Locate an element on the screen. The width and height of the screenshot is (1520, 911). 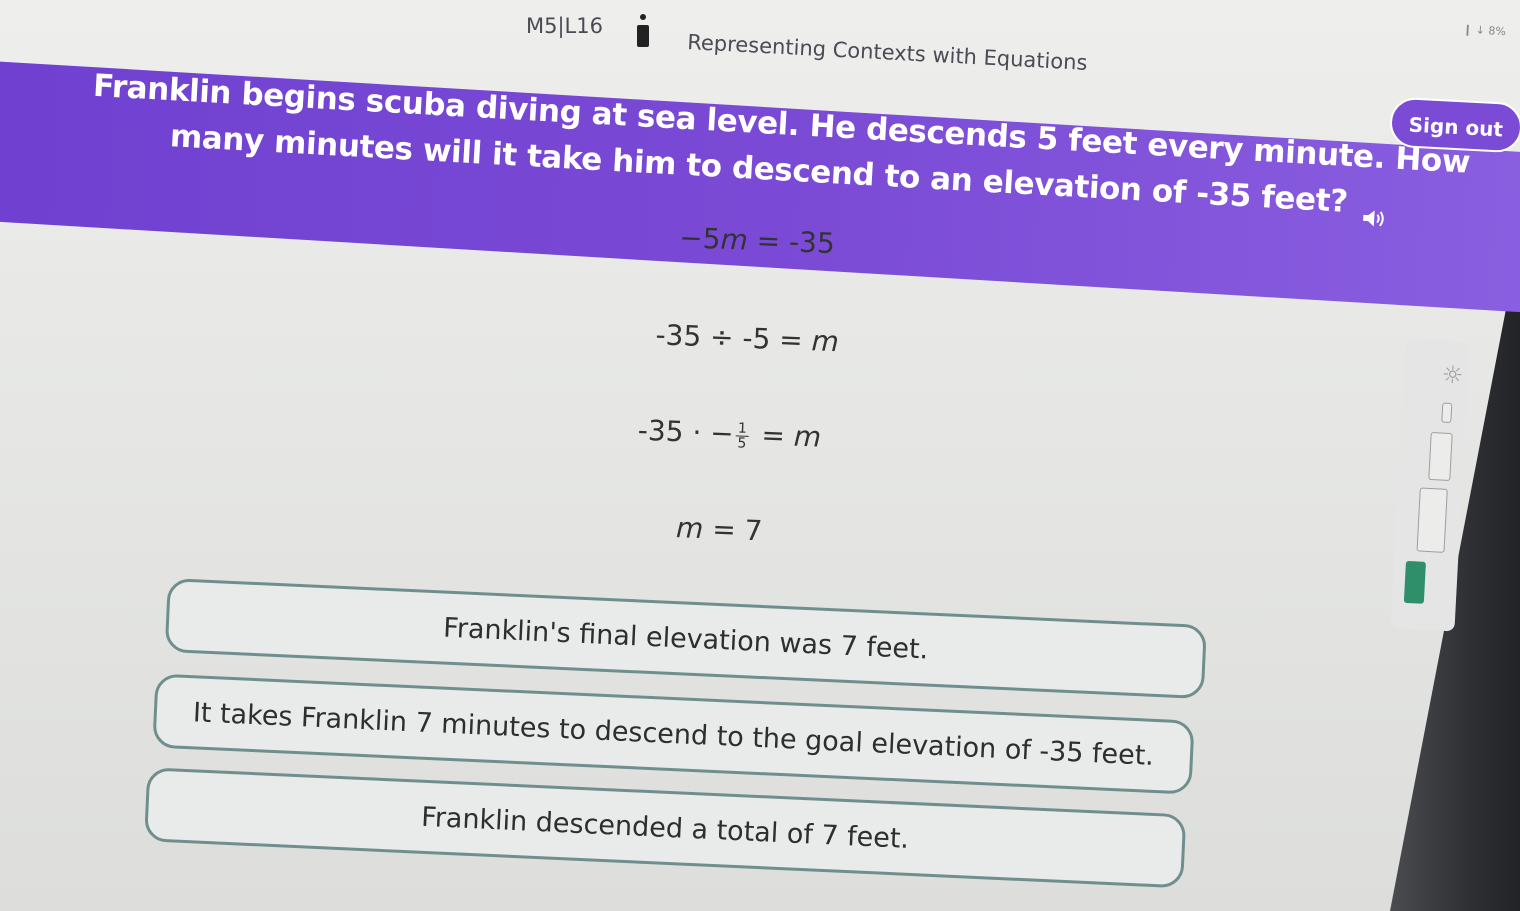
highlighter-tool-icon is located at coordinates (1440, 456).